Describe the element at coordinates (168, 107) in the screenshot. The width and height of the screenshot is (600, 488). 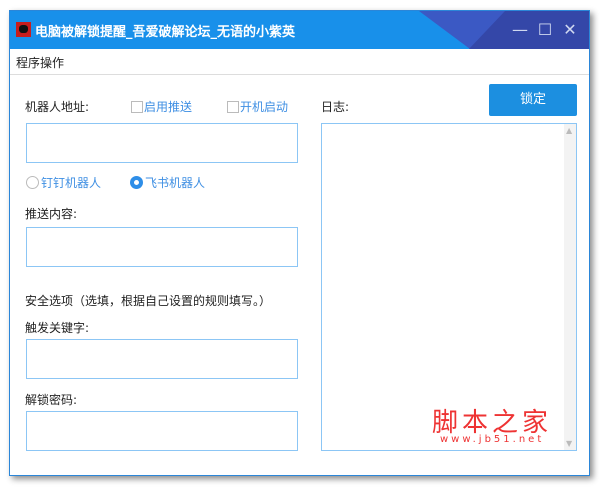
I see `enable-push-label: 启用推送` at that location.